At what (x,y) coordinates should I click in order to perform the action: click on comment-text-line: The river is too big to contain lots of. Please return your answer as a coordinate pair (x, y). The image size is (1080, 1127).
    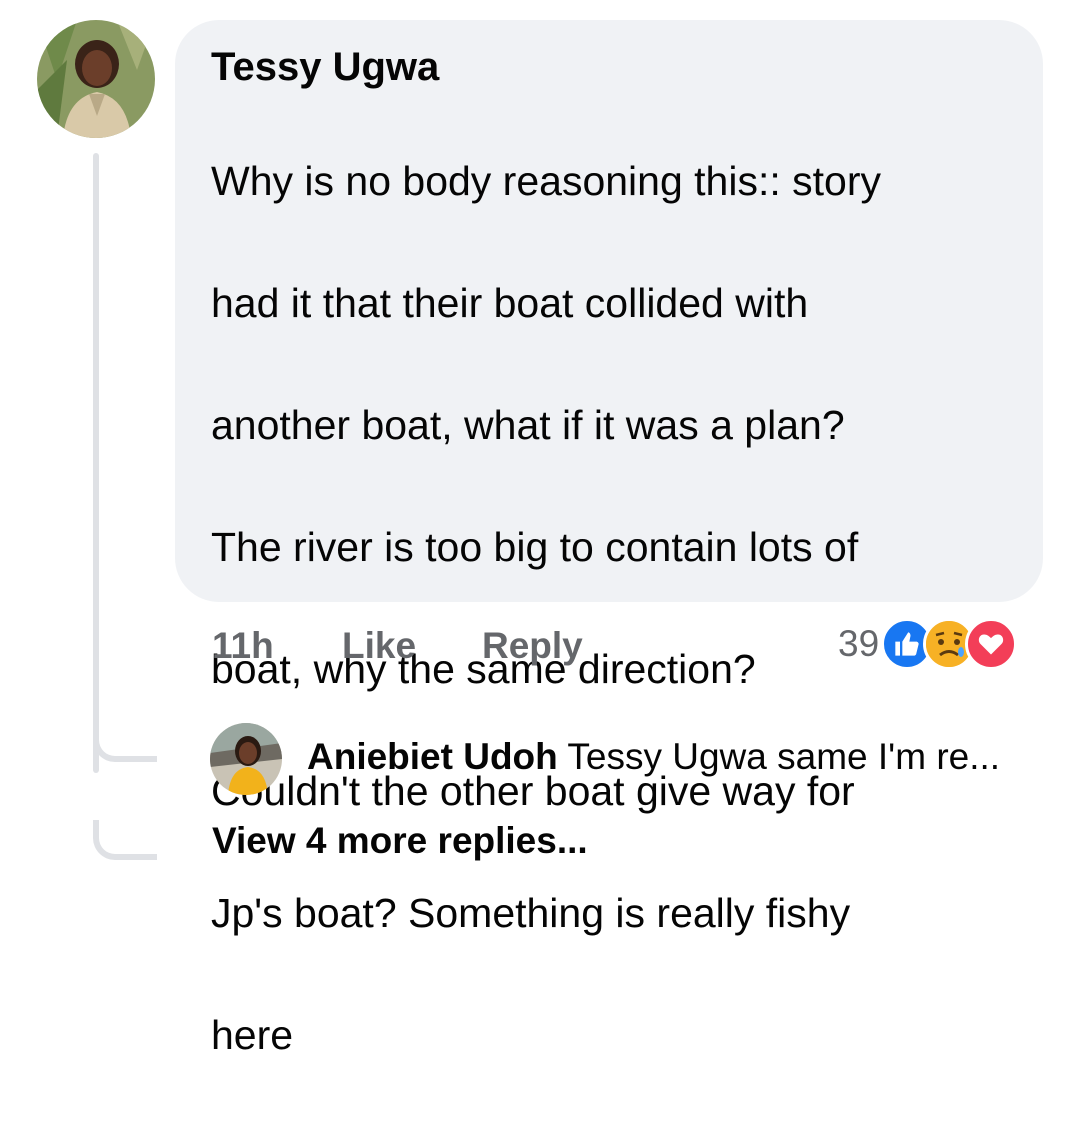
    Looking at the image, I should click on (535, 547).